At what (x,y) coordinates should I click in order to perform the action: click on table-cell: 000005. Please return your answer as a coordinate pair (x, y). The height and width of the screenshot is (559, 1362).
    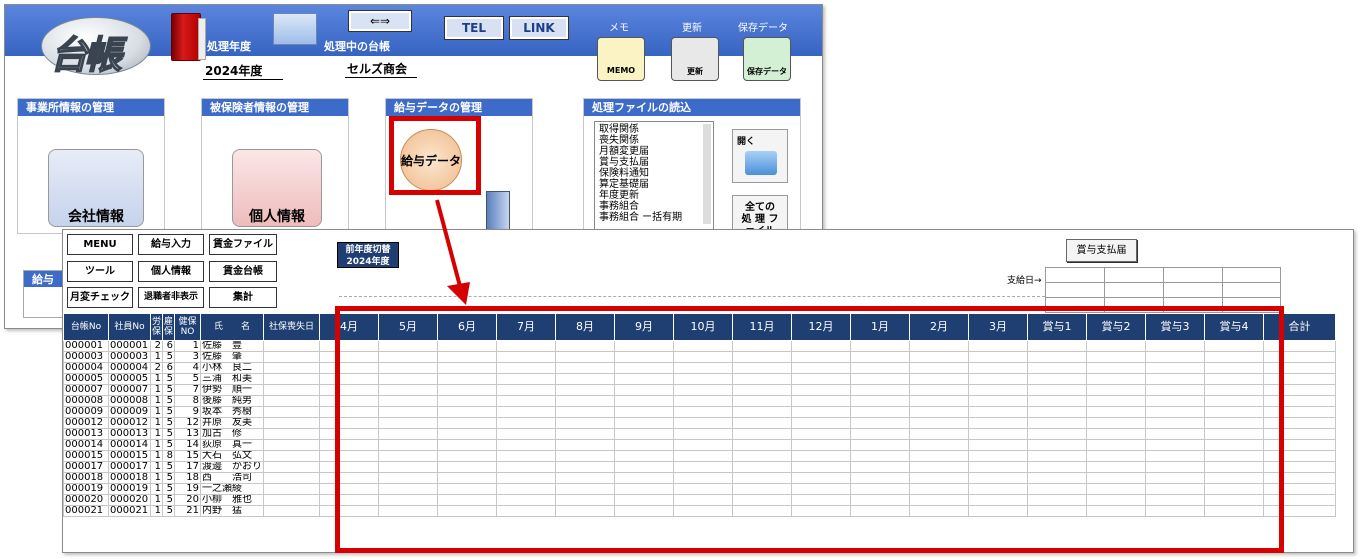
    Looking at the image, I should click on (86, 379).